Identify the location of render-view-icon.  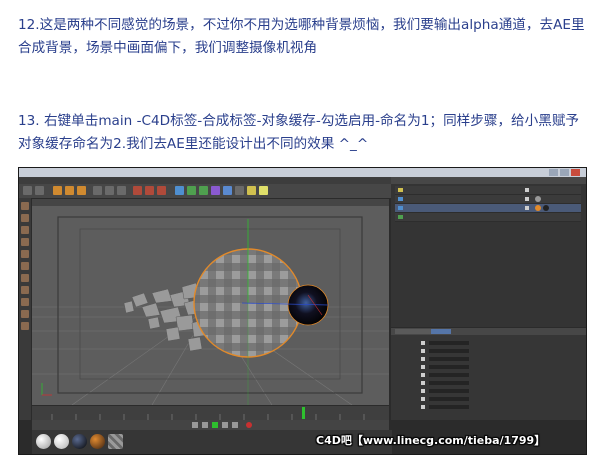
(137, 190).